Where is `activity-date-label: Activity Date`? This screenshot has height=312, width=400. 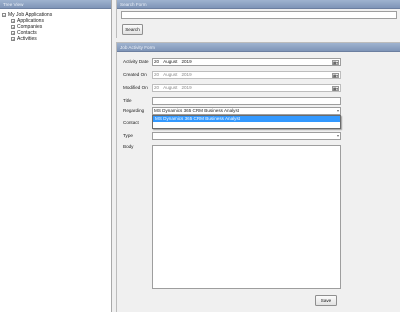 activity-date-label: Activity Date is located at coordinates (136, 61).